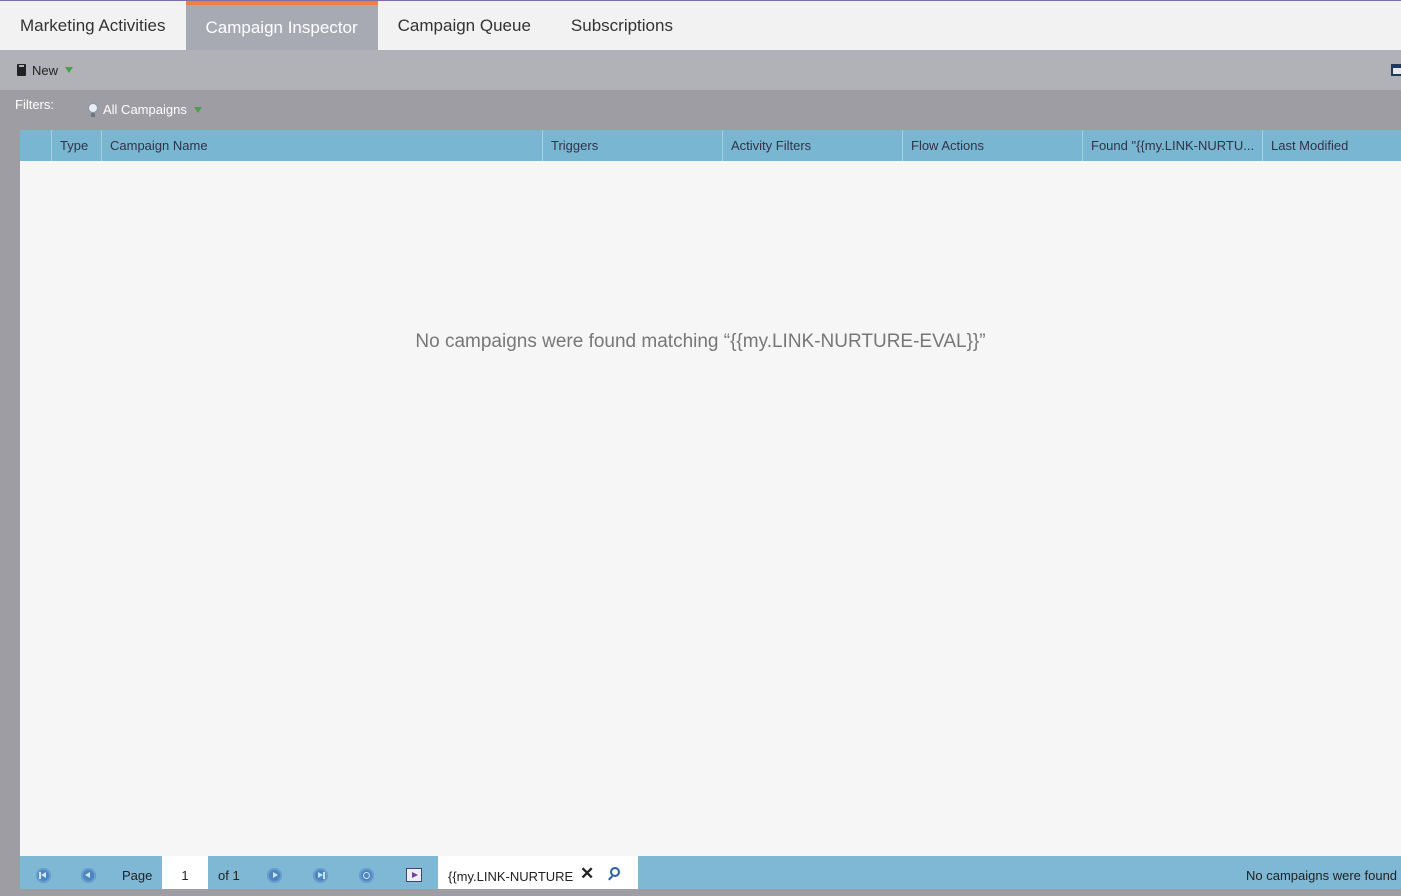 This screenshot has width=1401, height=896. Describe the element at coordinates (34, 104) in the screenshot. I see `filters-label: Filters:` at that location.